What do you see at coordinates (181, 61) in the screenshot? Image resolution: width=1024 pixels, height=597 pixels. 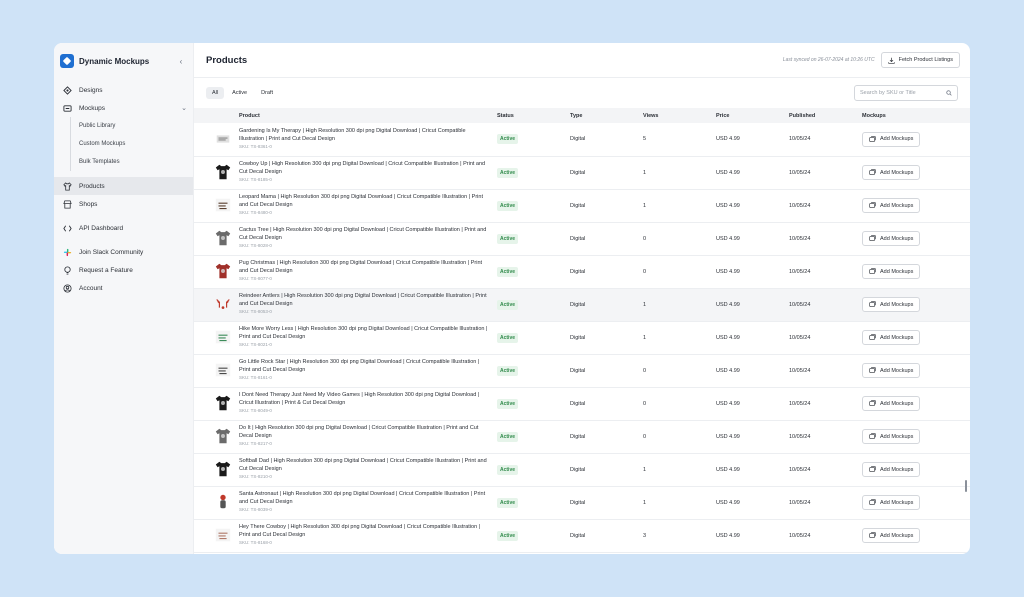 I see `chevron-left-icon: ‹` at bounding box center [181, 61].